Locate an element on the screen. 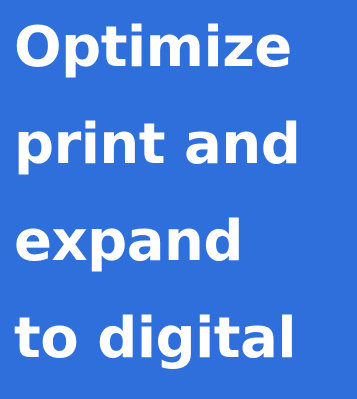 This screenshot has width=357, height=399. headline-line-1: Optimize is located at coordinates (153, 47).